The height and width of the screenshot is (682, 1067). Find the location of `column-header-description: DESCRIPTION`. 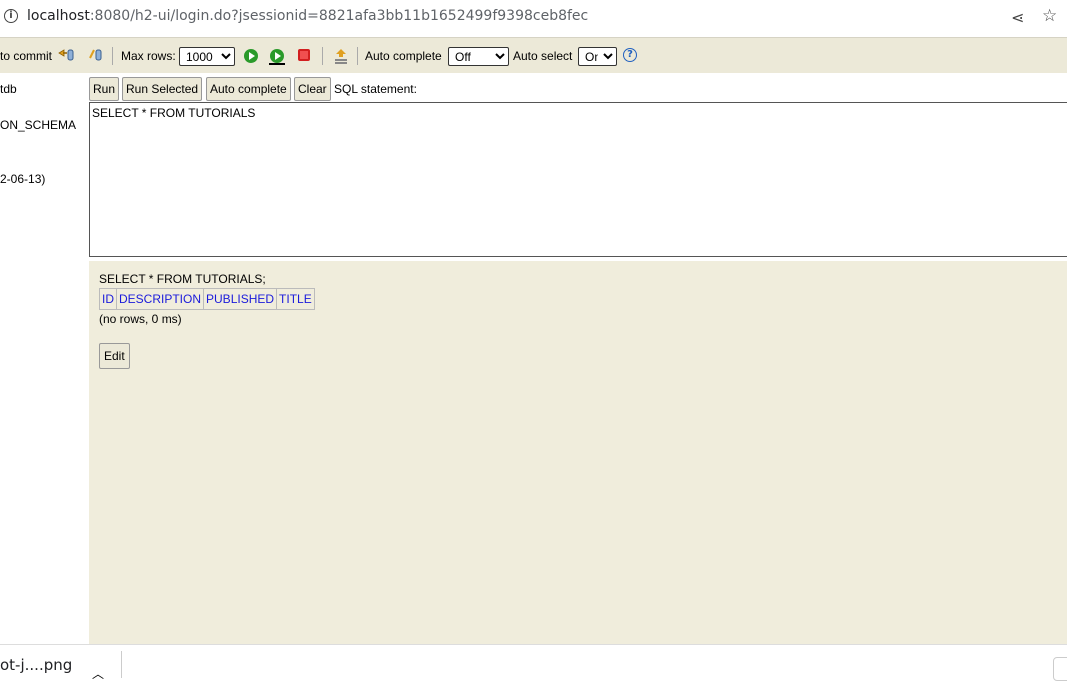

column-header-description: DESCRIPTION is located at coordinates (160, 299).